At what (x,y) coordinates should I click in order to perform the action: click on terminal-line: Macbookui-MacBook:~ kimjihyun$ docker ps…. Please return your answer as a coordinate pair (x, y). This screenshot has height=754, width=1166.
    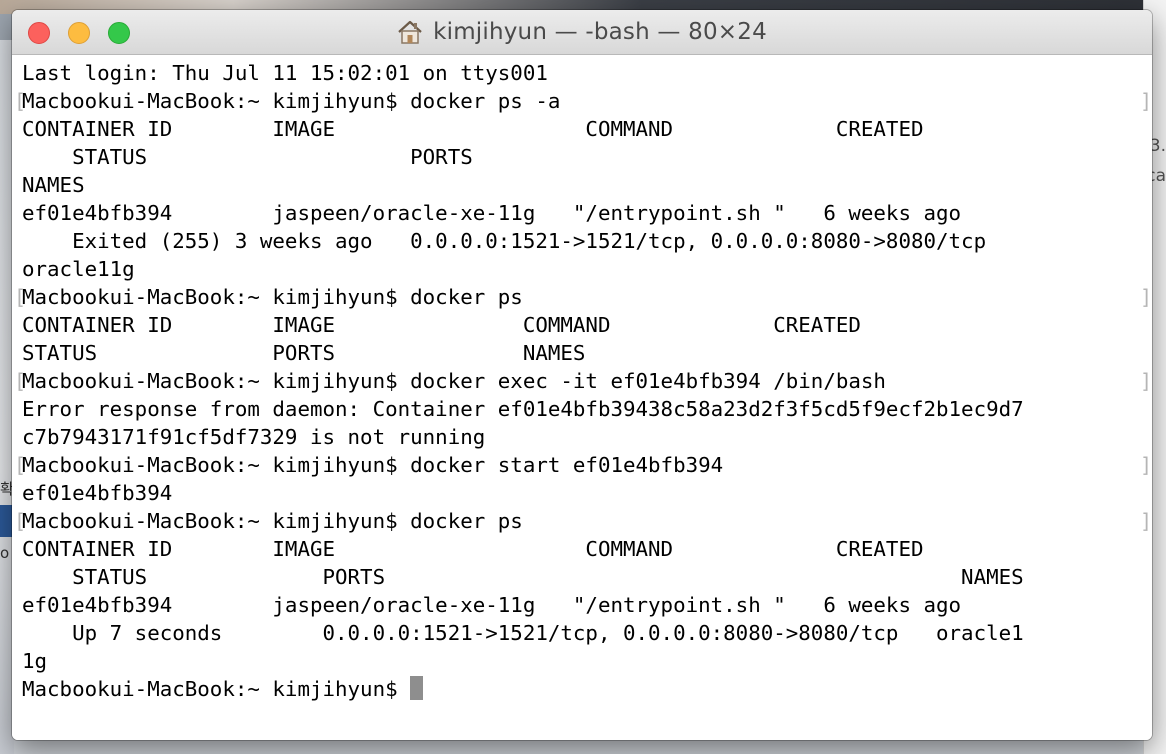
    Looking at the image, I should click on (291, 101).